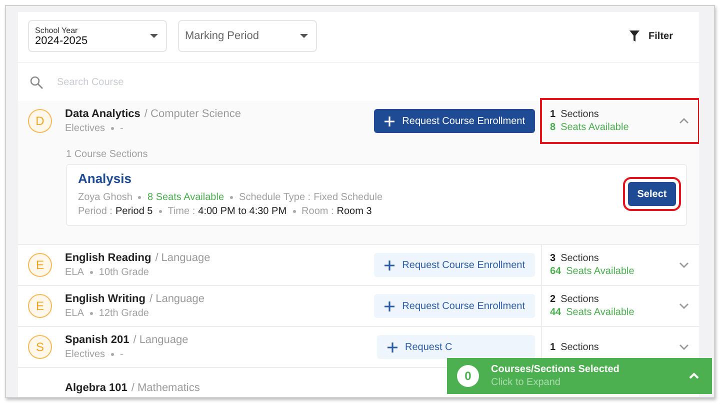 This screenshot has width=724, height=404. I want to click on schedule-type-label: Schedule Type :, so click(275, 197).